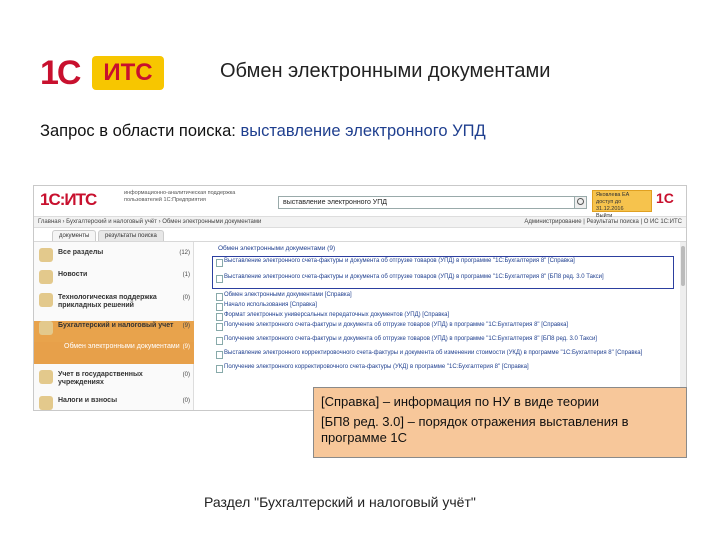 Image resolution: width=720 pixels, height=540 pixels. What do you see at coordinates (683, 326) in the screenshot?
I see `results-scrollbar` at bounding box center [683, 326].